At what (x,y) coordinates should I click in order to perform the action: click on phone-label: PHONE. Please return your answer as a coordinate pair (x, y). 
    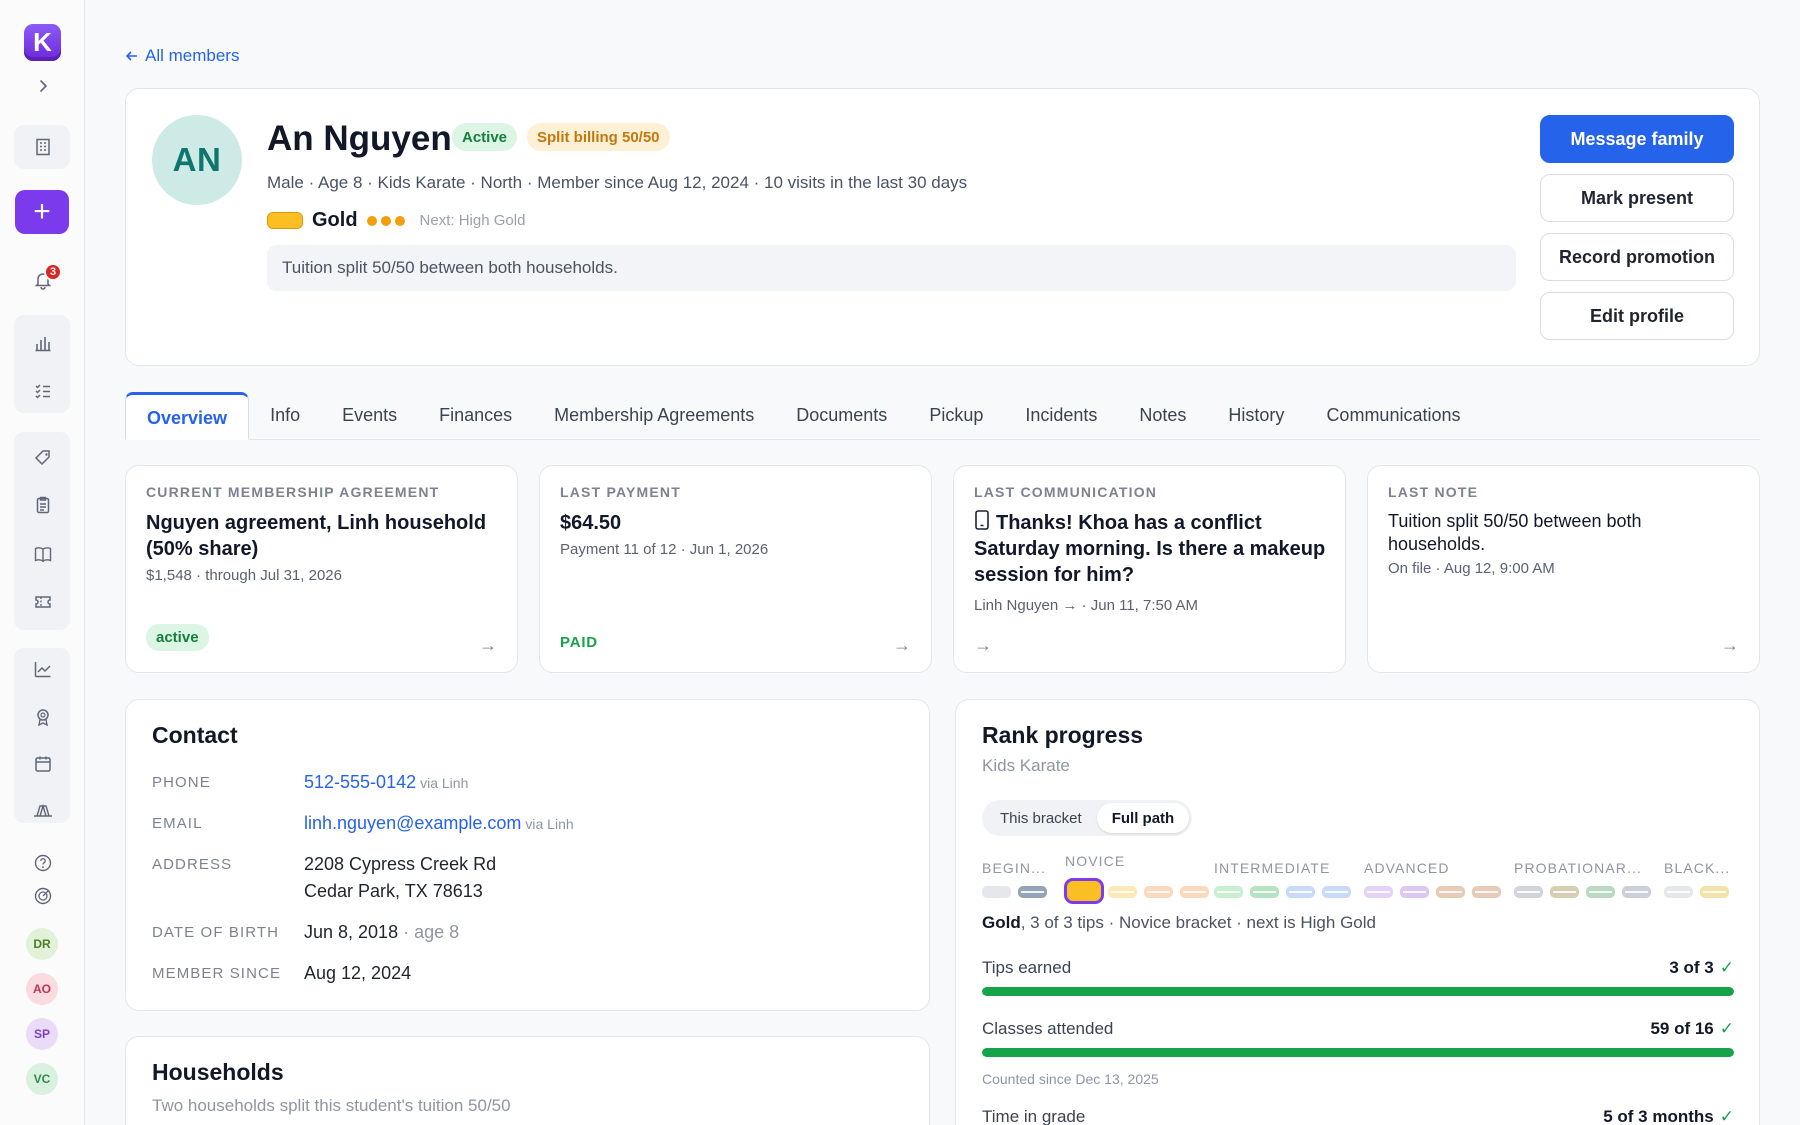
    Looking at the image, I should click on (181, 782).